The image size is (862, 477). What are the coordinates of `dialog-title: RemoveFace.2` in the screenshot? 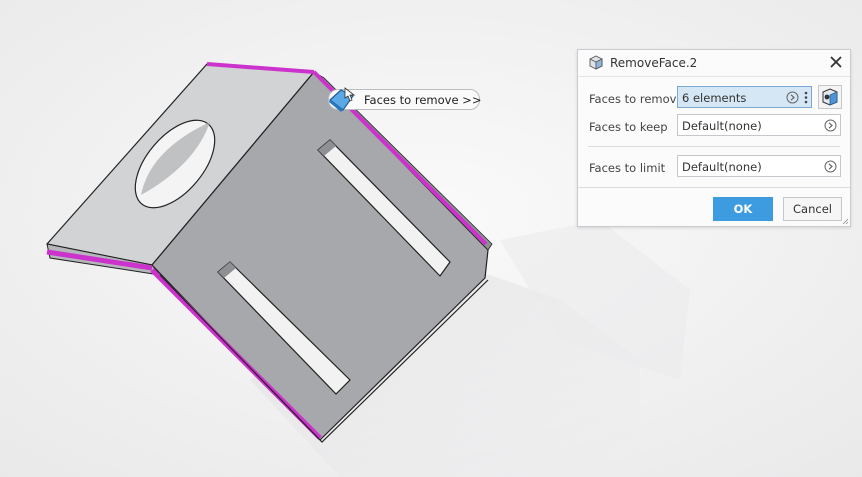 It's located at (654, 63).